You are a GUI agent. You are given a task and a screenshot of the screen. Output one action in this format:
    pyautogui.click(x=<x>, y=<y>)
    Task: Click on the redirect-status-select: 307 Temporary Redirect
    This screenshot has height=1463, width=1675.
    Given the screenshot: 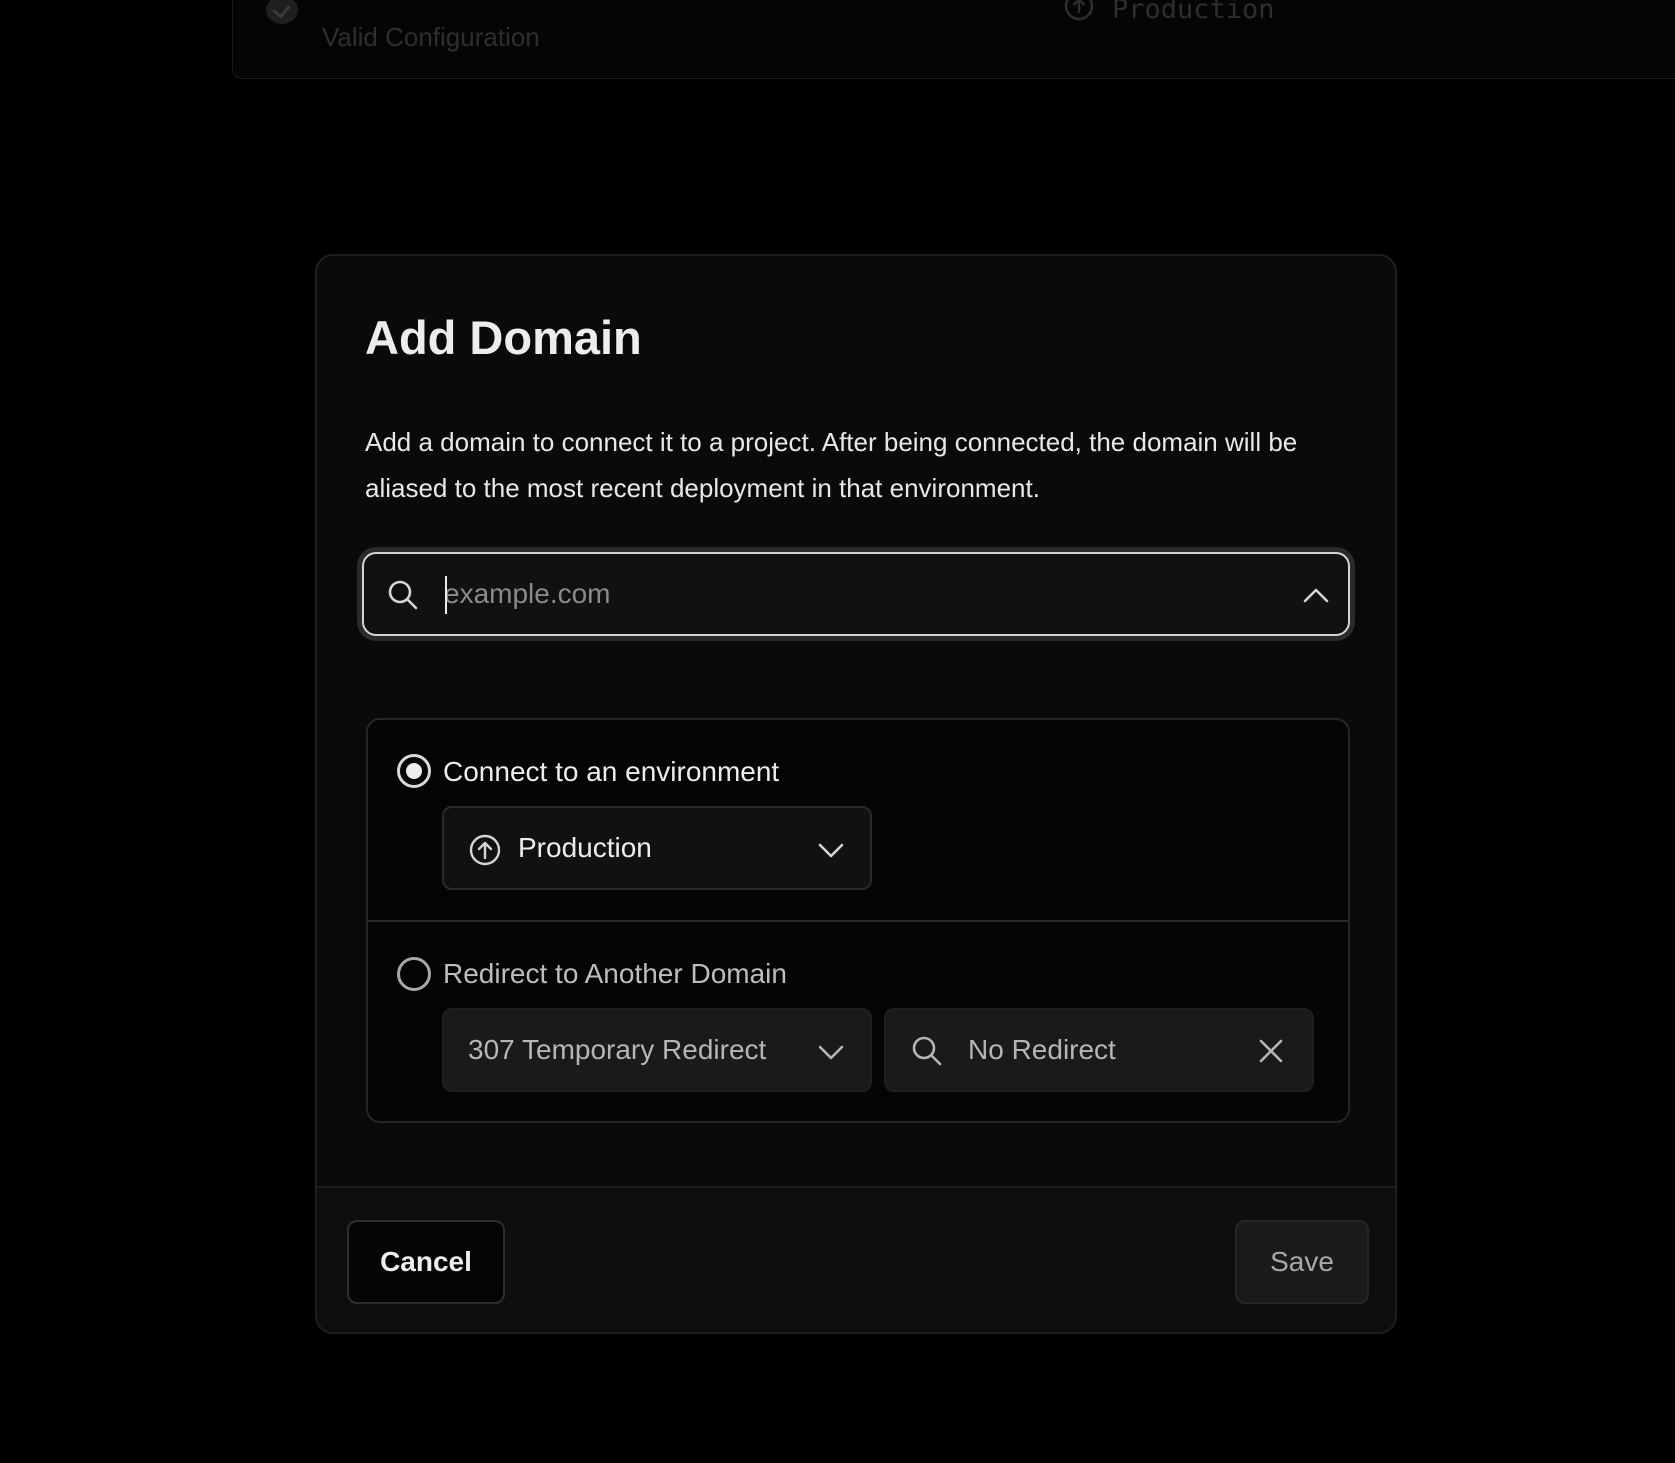 What is the action you would take?
    pyautogui.click(x=657, y=1050)
    